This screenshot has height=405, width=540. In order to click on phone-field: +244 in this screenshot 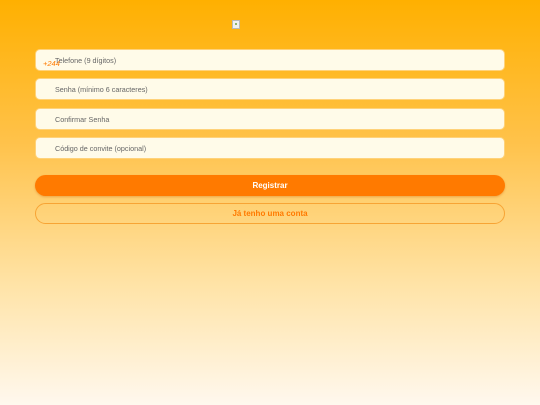, I will do `click(270, 60)`.